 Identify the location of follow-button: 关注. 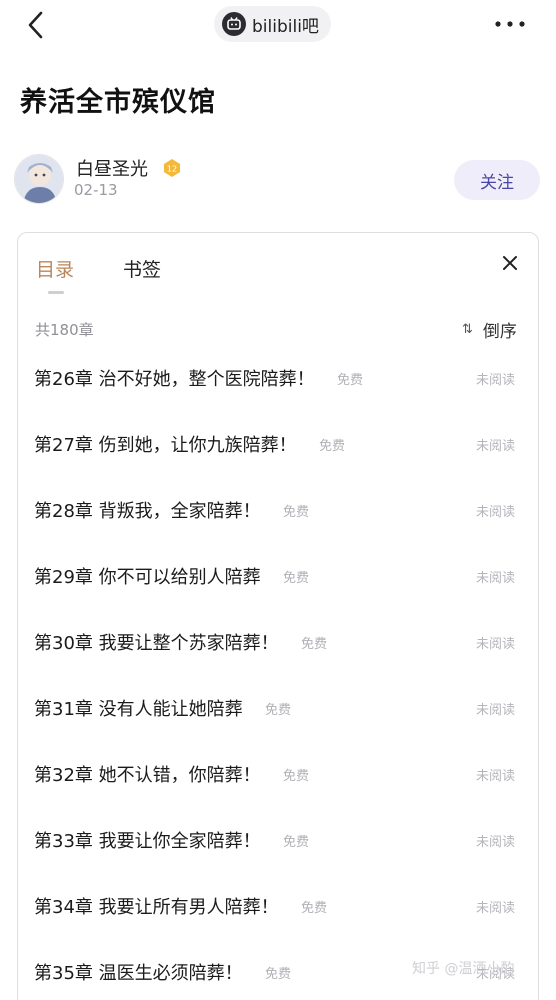
(497, 180).